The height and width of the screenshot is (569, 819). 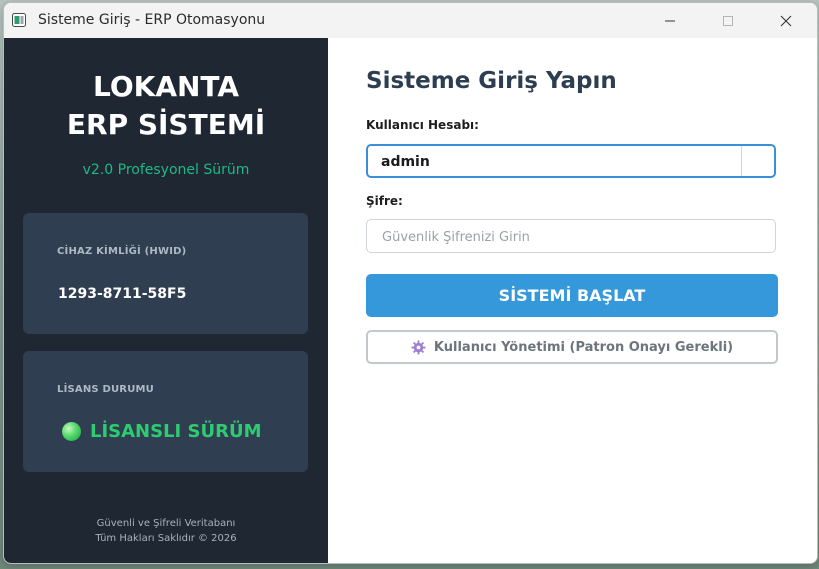 What do you see at coordinates (571, 236) in the screenshot?
I see `password-input: Güvenlik Şifrenizi Girin` at bounding box center [571, 236].